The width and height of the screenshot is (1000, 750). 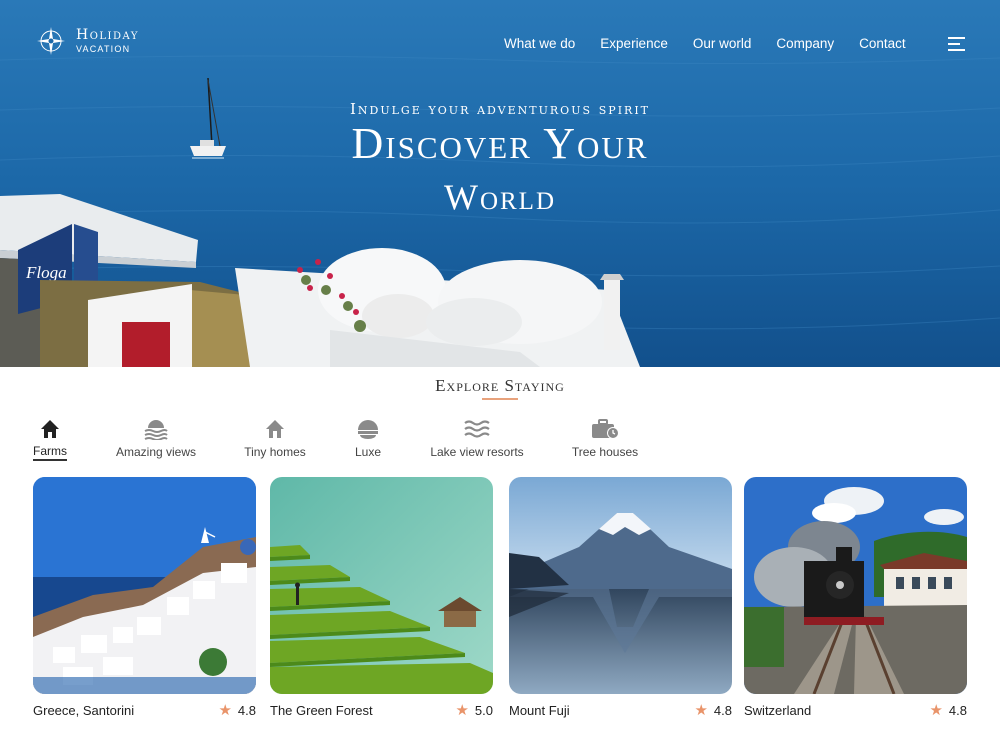 I want to click on listing-card: Mount Fuji ★ 4.8, so click(x=620, y=597).